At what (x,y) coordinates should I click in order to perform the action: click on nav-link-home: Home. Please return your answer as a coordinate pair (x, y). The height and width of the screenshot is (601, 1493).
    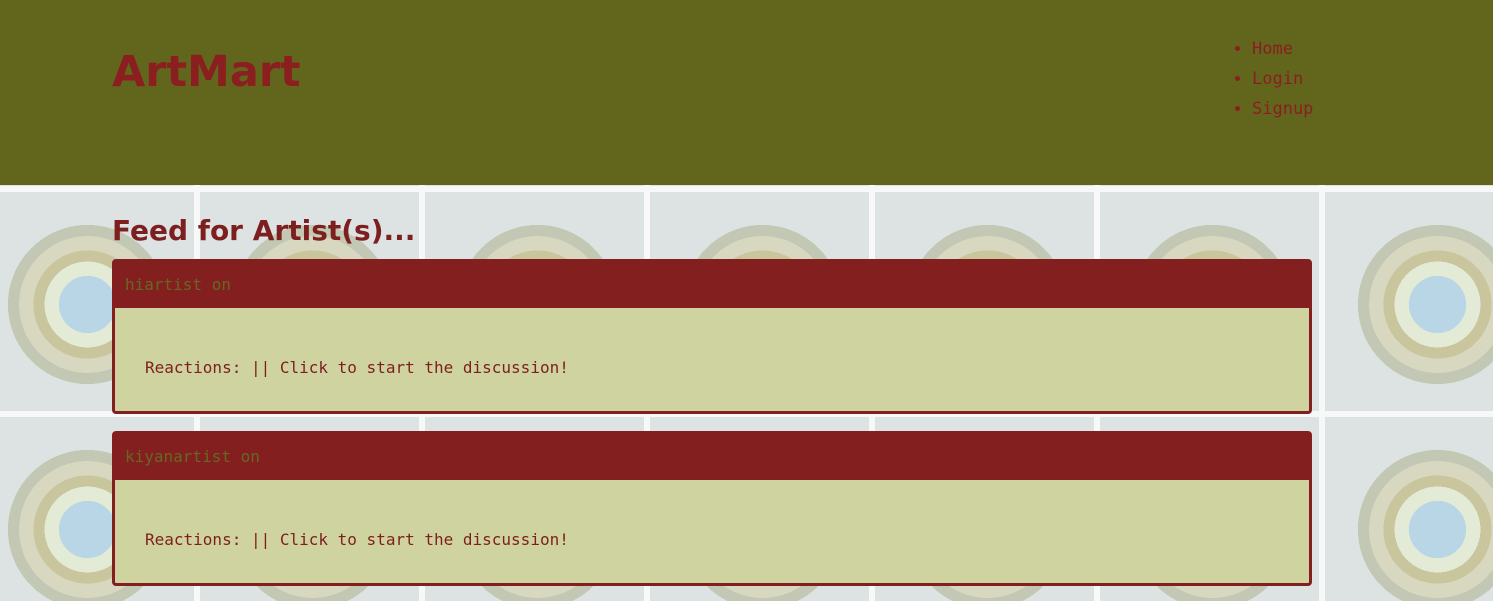
    Looking at the image, I should click on (1272, 49).